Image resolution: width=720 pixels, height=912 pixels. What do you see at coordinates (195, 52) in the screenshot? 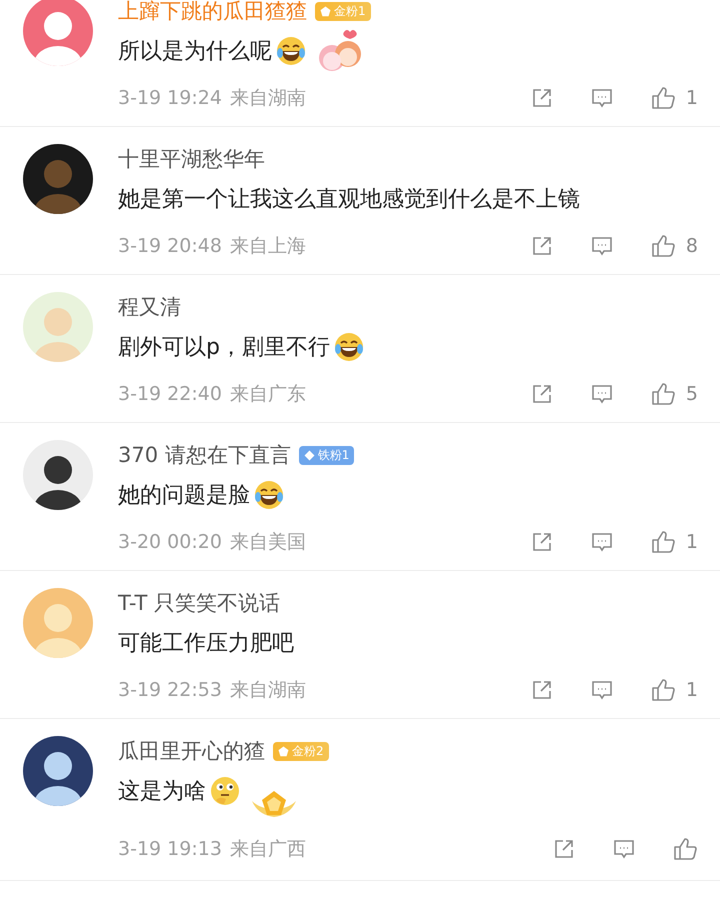
I see `comment-text: 所以是为什么呢` at bounding box center [195, 52].